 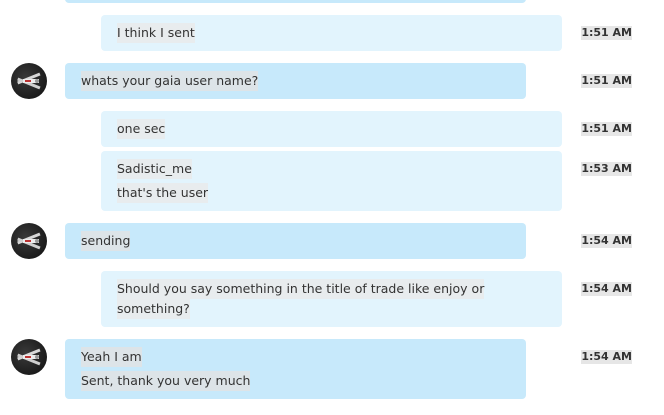 I want to click on message-text: Sent, thank you very much, so click(x=166, y=381).